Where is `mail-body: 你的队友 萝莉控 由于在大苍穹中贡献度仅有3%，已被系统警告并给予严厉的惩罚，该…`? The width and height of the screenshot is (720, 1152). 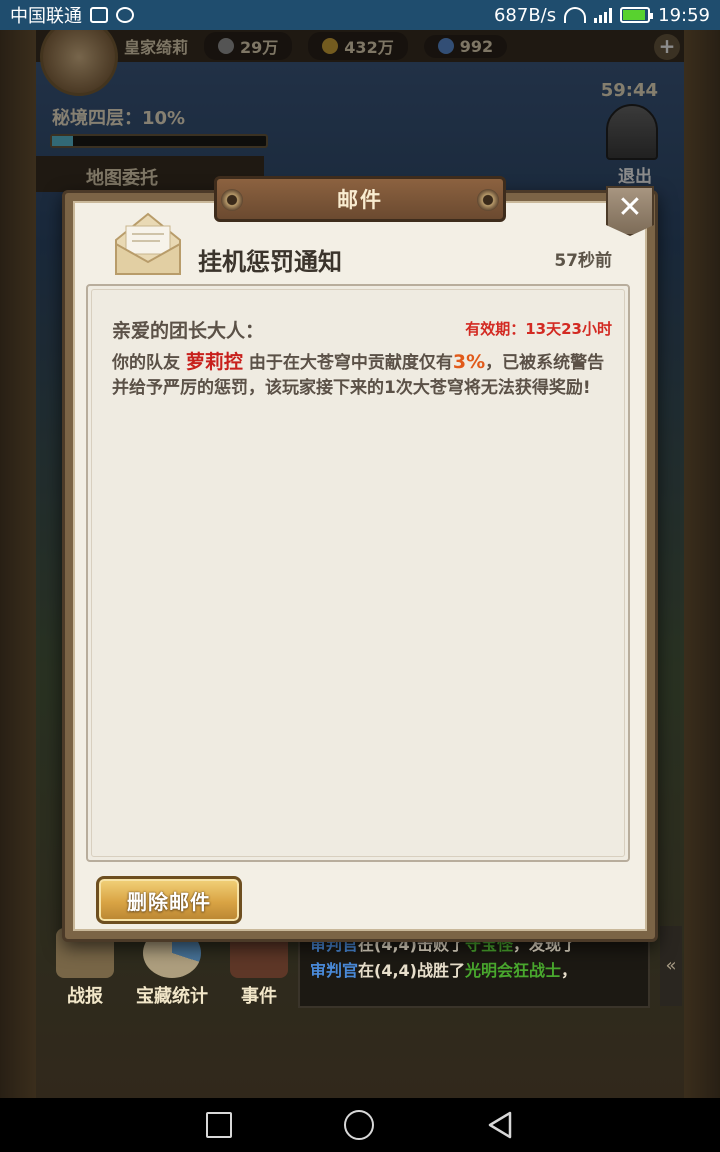
mail-body: 你的队友 萝莉控 由于在大苍穹中贡献度仅有3%，已被系统警告并给予严厉的惩罚，该… is located at coordinates (360, 375).